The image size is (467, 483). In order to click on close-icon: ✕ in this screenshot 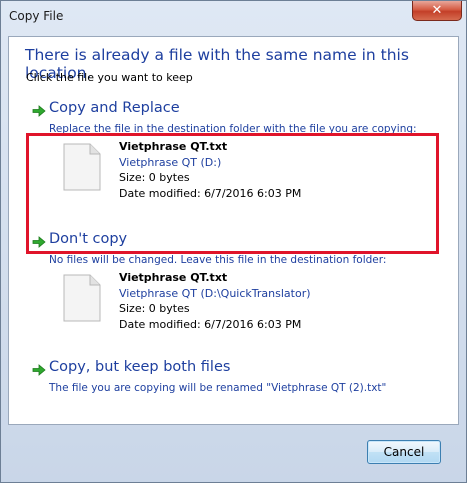, I will do `click(437, 10)`.